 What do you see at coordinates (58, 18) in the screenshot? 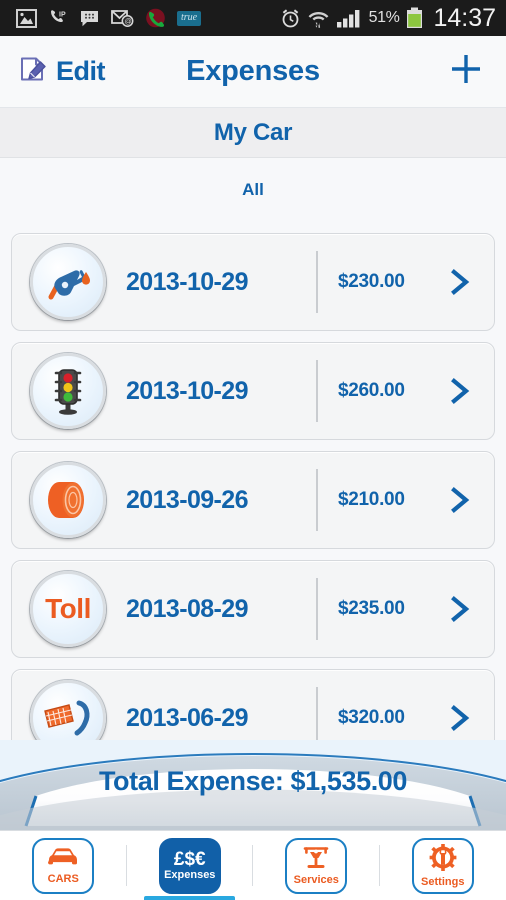
I see `voip-phone-icon: IP` at bounding box center [58, 18].